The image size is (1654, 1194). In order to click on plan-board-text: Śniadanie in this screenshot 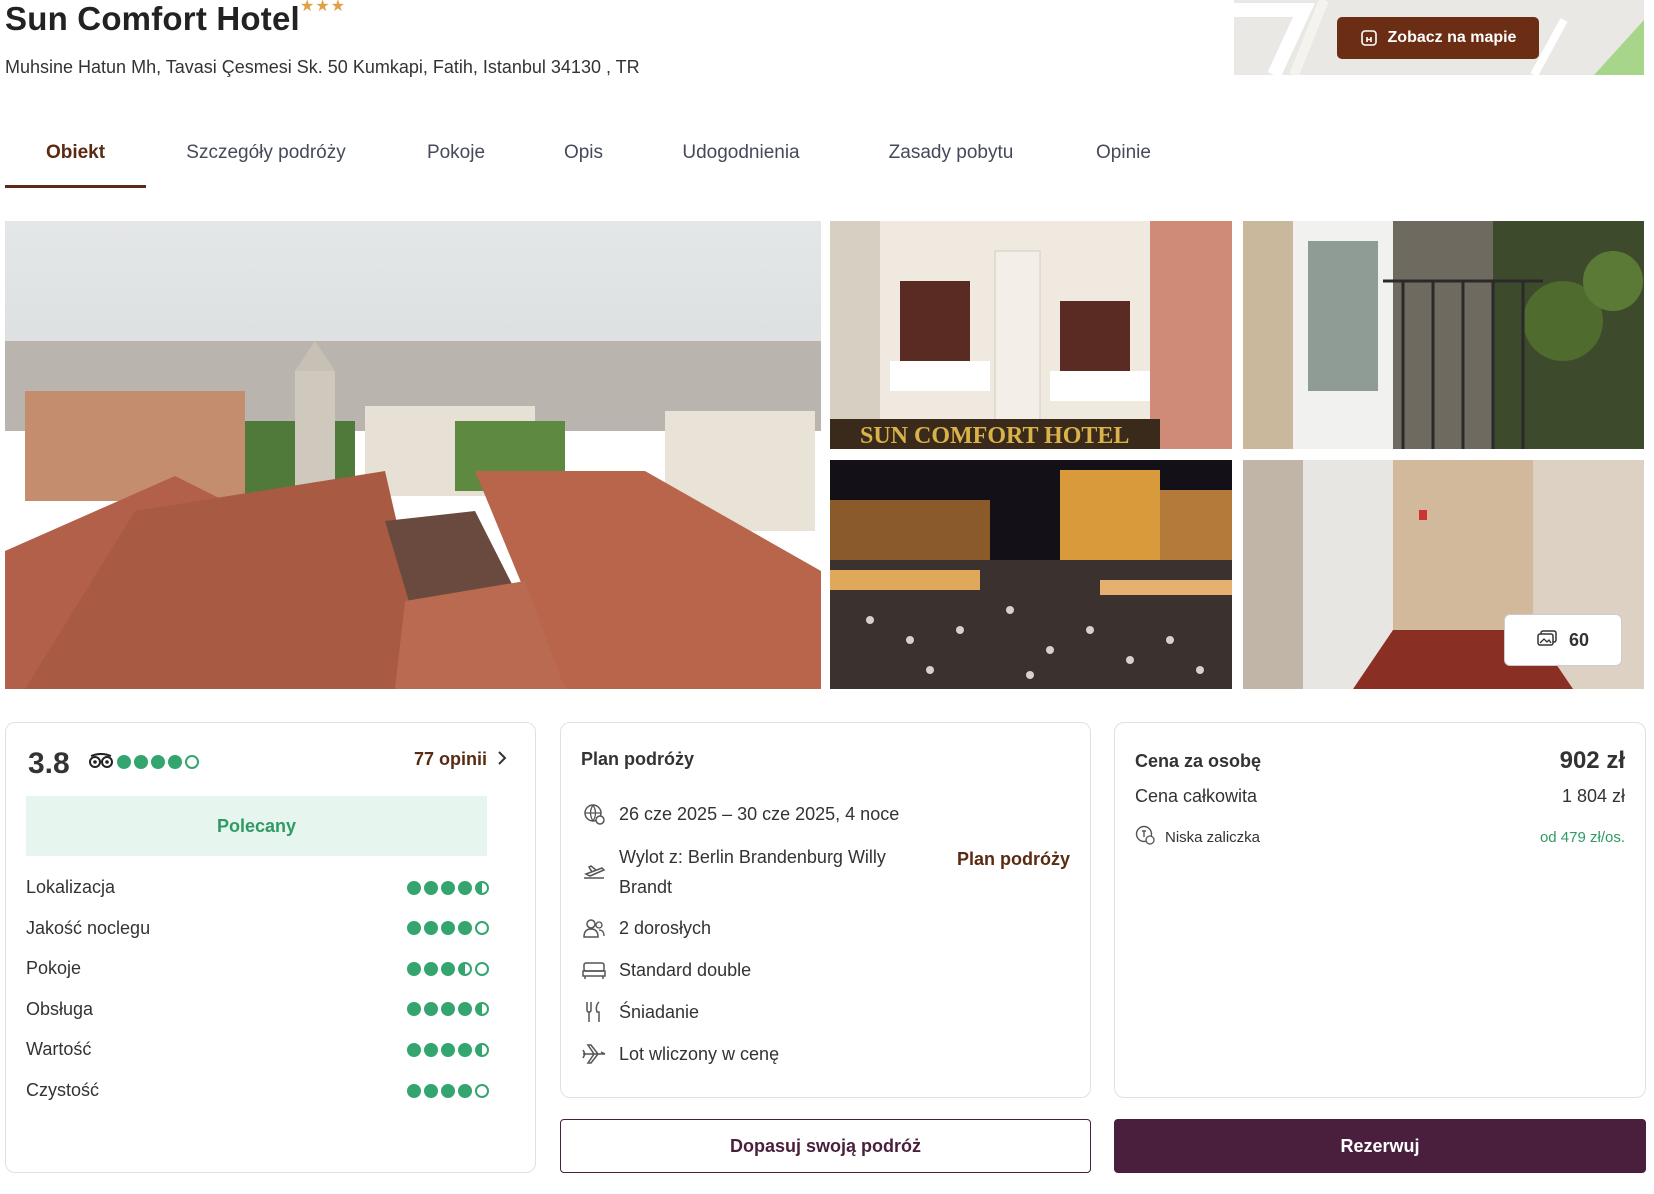, I will do `click(659, 1012)`.